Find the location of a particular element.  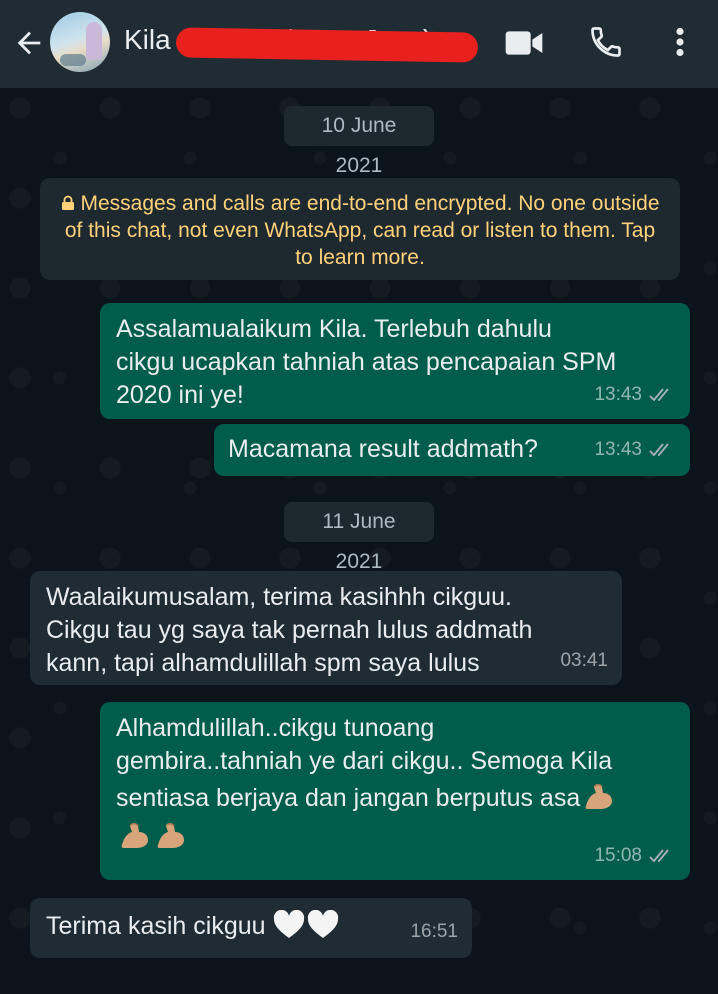

message-time: 15:08 is located at coordinates (618, 855).